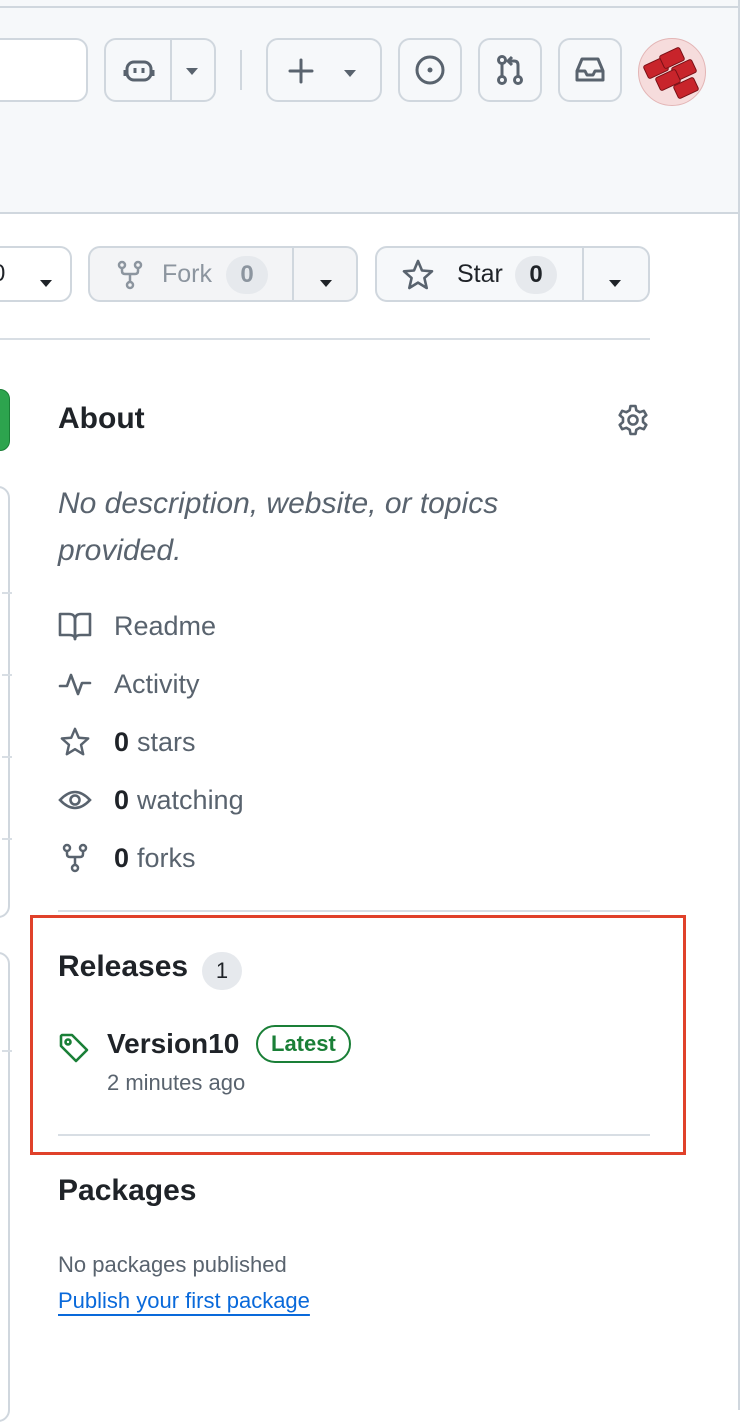  Describe the element at coordinates (36, 274) in the screenshot. I see `watch-button: 0` at that location.